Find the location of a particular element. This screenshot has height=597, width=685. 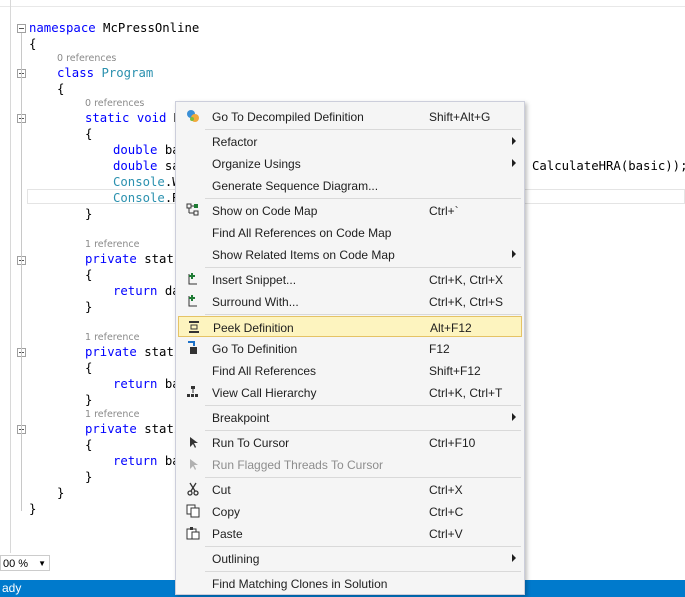

menu-item-surround-with: Surround With... Ctrl+K, Ctrl+S is located at coordinates (350, 301).